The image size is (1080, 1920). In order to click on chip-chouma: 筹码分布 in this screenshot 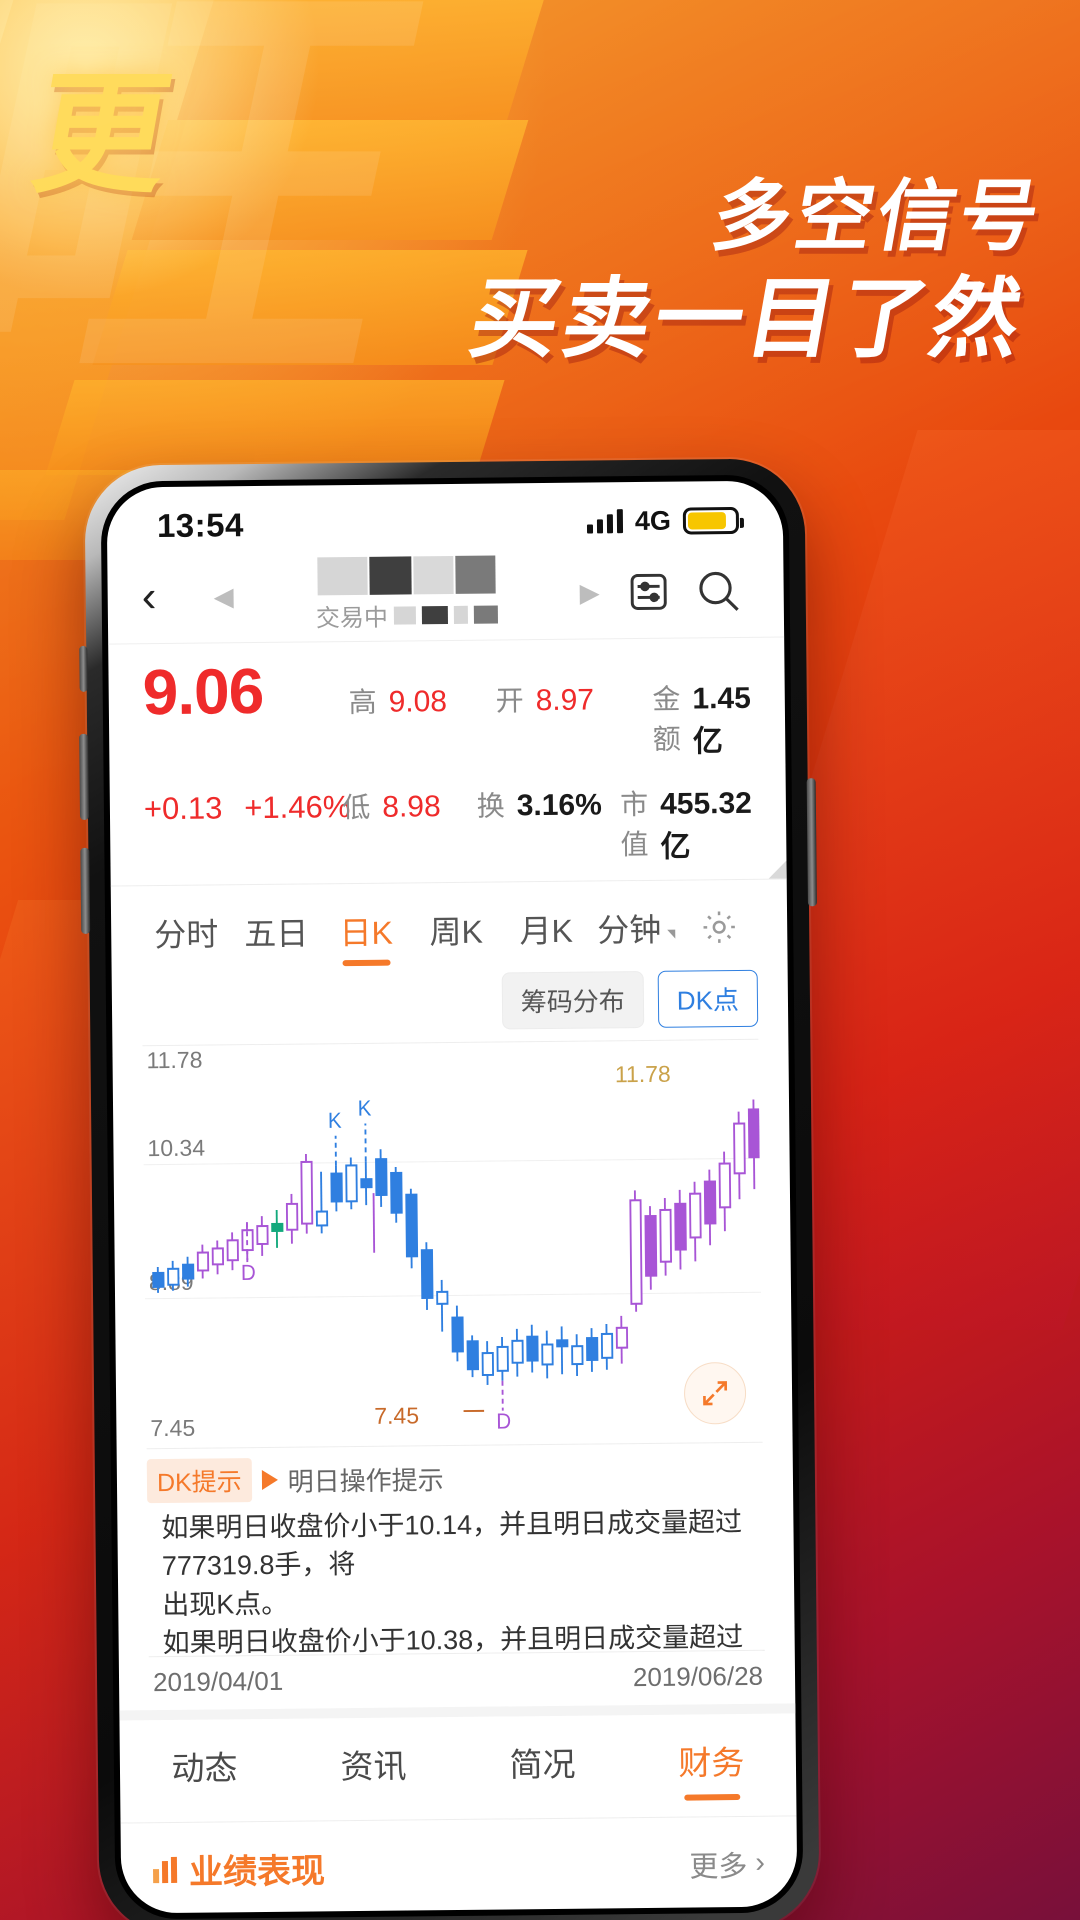, I will do `click(573, 1000)`.